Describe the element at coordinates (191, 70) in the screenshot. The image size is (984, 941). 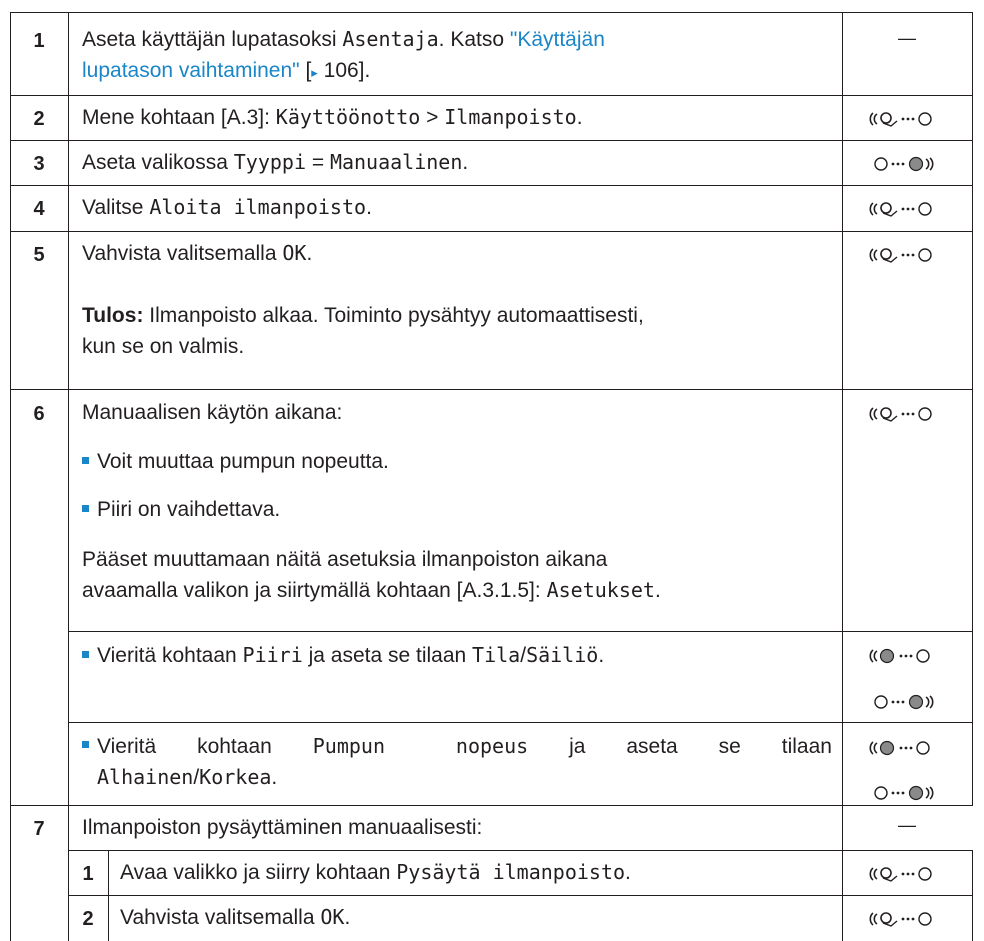
I see `cross-reference-link: lupatason vaihtaminen"` at that location.